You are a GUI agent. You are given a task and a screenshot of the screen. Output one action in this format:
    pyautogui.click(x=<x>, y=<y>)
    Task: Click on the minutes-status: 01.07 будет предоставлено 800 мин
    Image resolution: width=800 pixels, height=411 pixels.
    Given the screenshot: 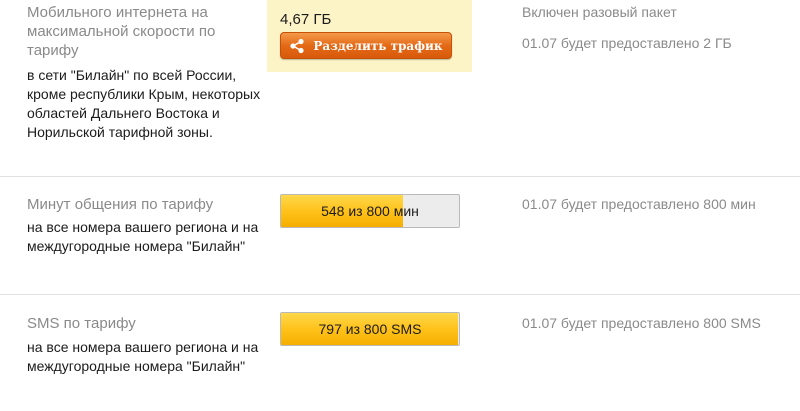 What is the action you would take?
    pyautogui.click(x=639, y=204)
    